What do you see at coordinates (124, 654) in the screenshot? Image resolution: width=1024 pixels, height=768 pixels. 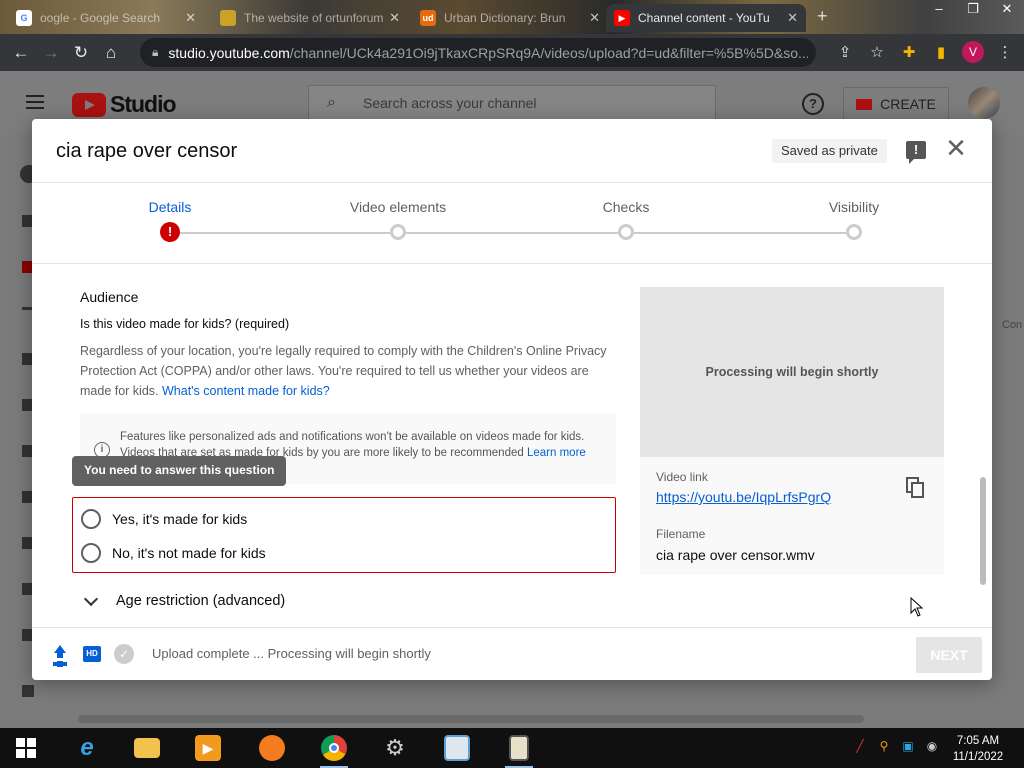 I see `checks-complete-icon: ✓` at bounding box center [124, 654].